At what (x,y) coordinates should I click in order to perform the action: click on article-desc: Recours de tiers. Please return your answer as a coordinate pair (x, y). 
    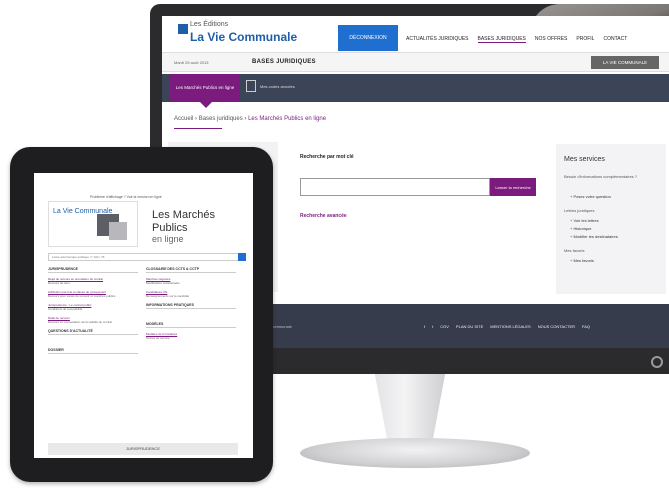
    Looking at the image, I should click on (59, 283).